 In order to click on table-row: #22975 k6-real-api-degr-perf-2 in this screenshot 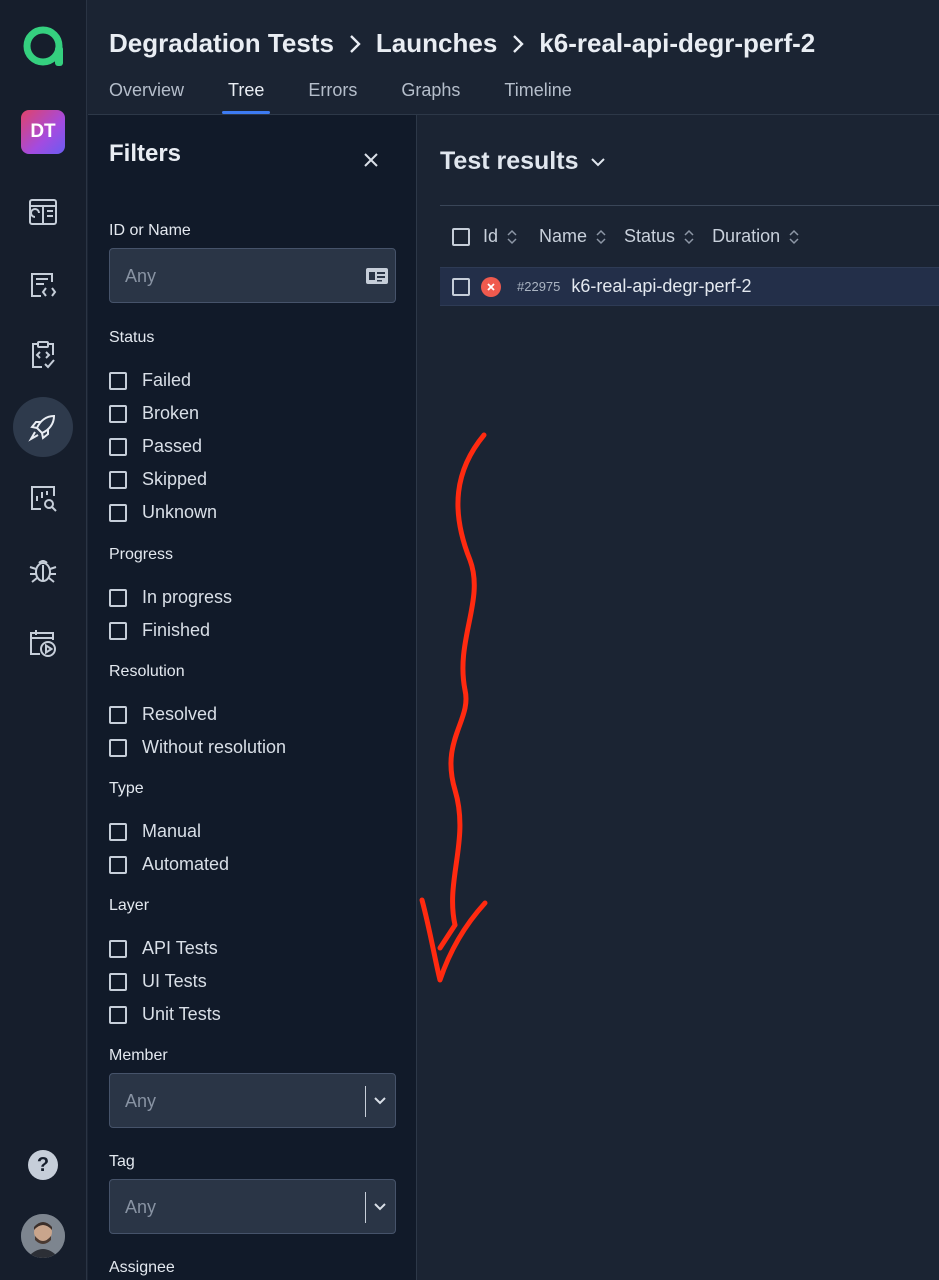, I will do `click(689, 286)`.